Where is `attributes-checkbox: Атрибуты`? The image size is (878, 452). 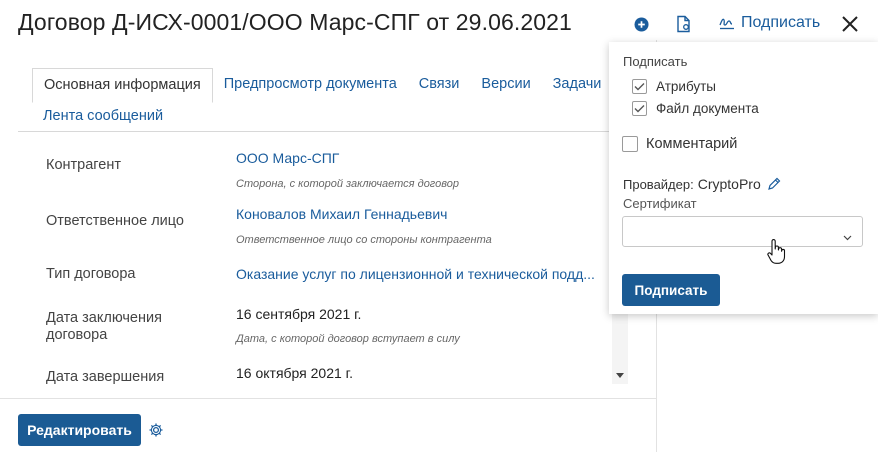
attributes-checkbox: Атрибуты is located at coordinates (674, 86).